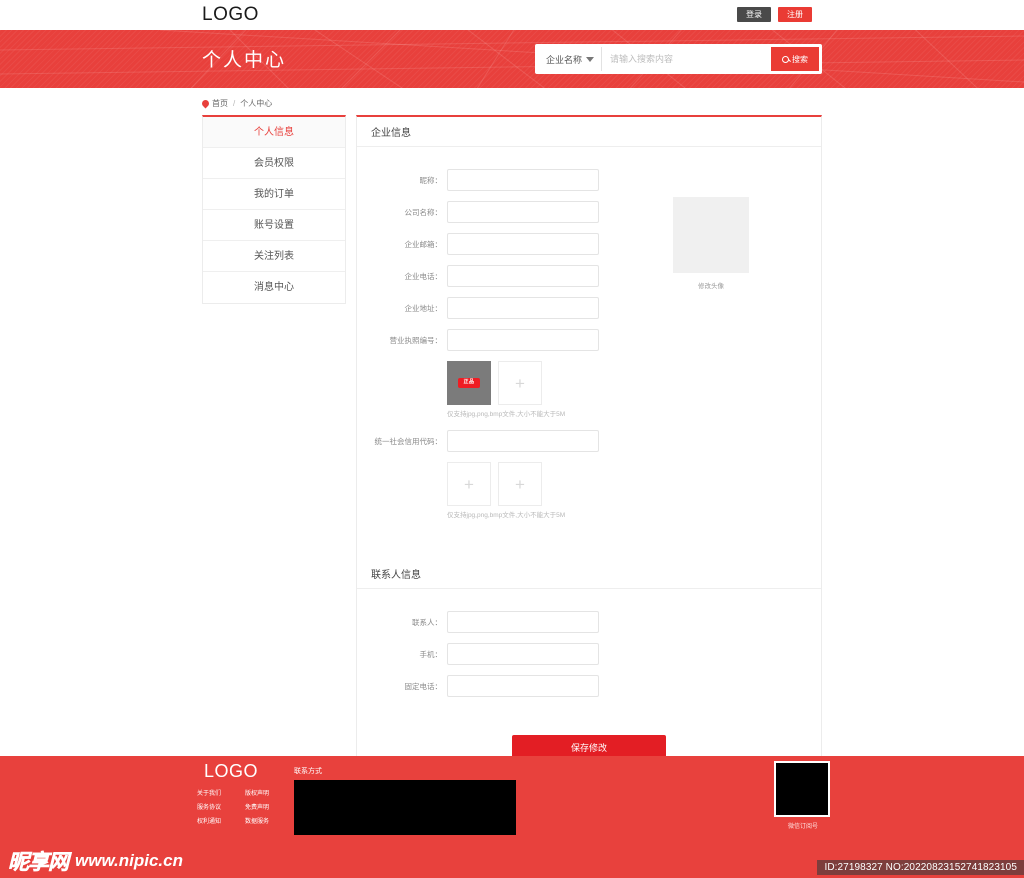 The image size is (1024, 878). What do you see at coordinates (589, 132) in the screenshot?
I see `company-section-title: 企业信息` at bounding box center [589, 132].